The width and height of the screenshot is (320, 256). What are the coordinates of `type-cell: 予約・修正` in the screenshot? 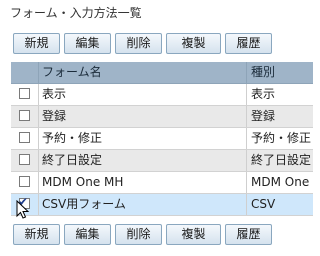 It's located at (281, 138).